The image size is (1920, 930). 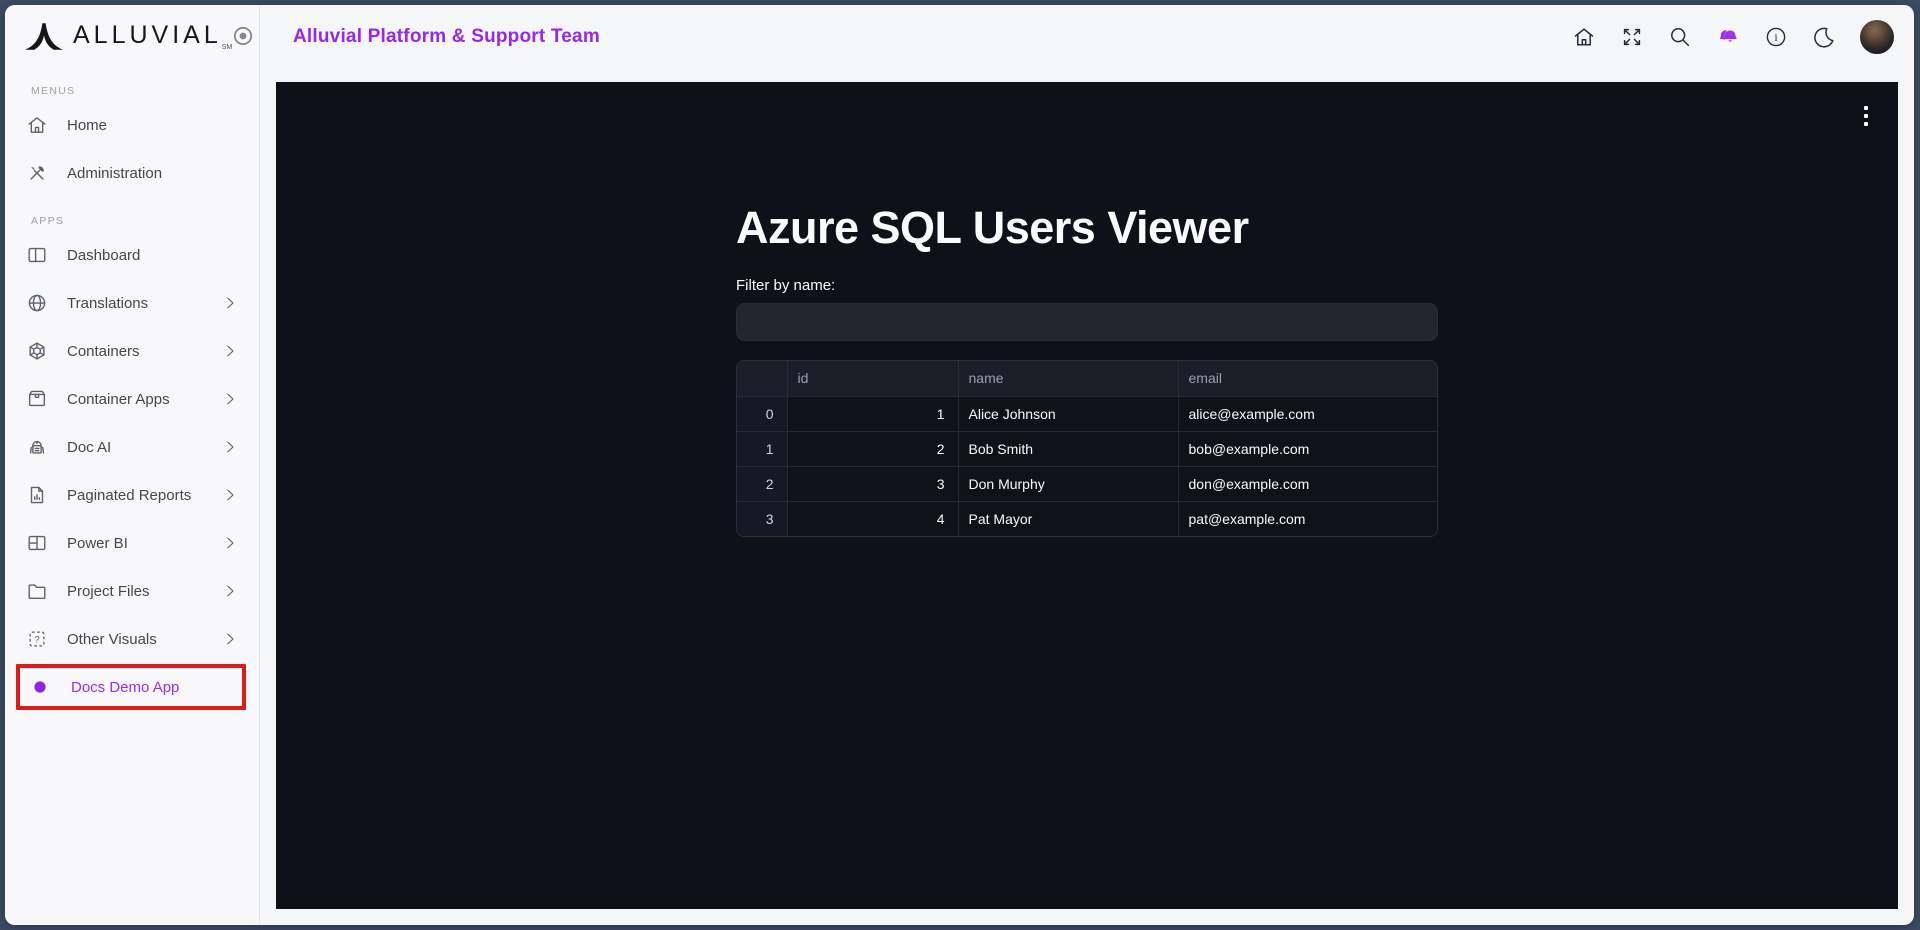 I want to click on section-label-menus: MENUS, so click(x=53, y=91).